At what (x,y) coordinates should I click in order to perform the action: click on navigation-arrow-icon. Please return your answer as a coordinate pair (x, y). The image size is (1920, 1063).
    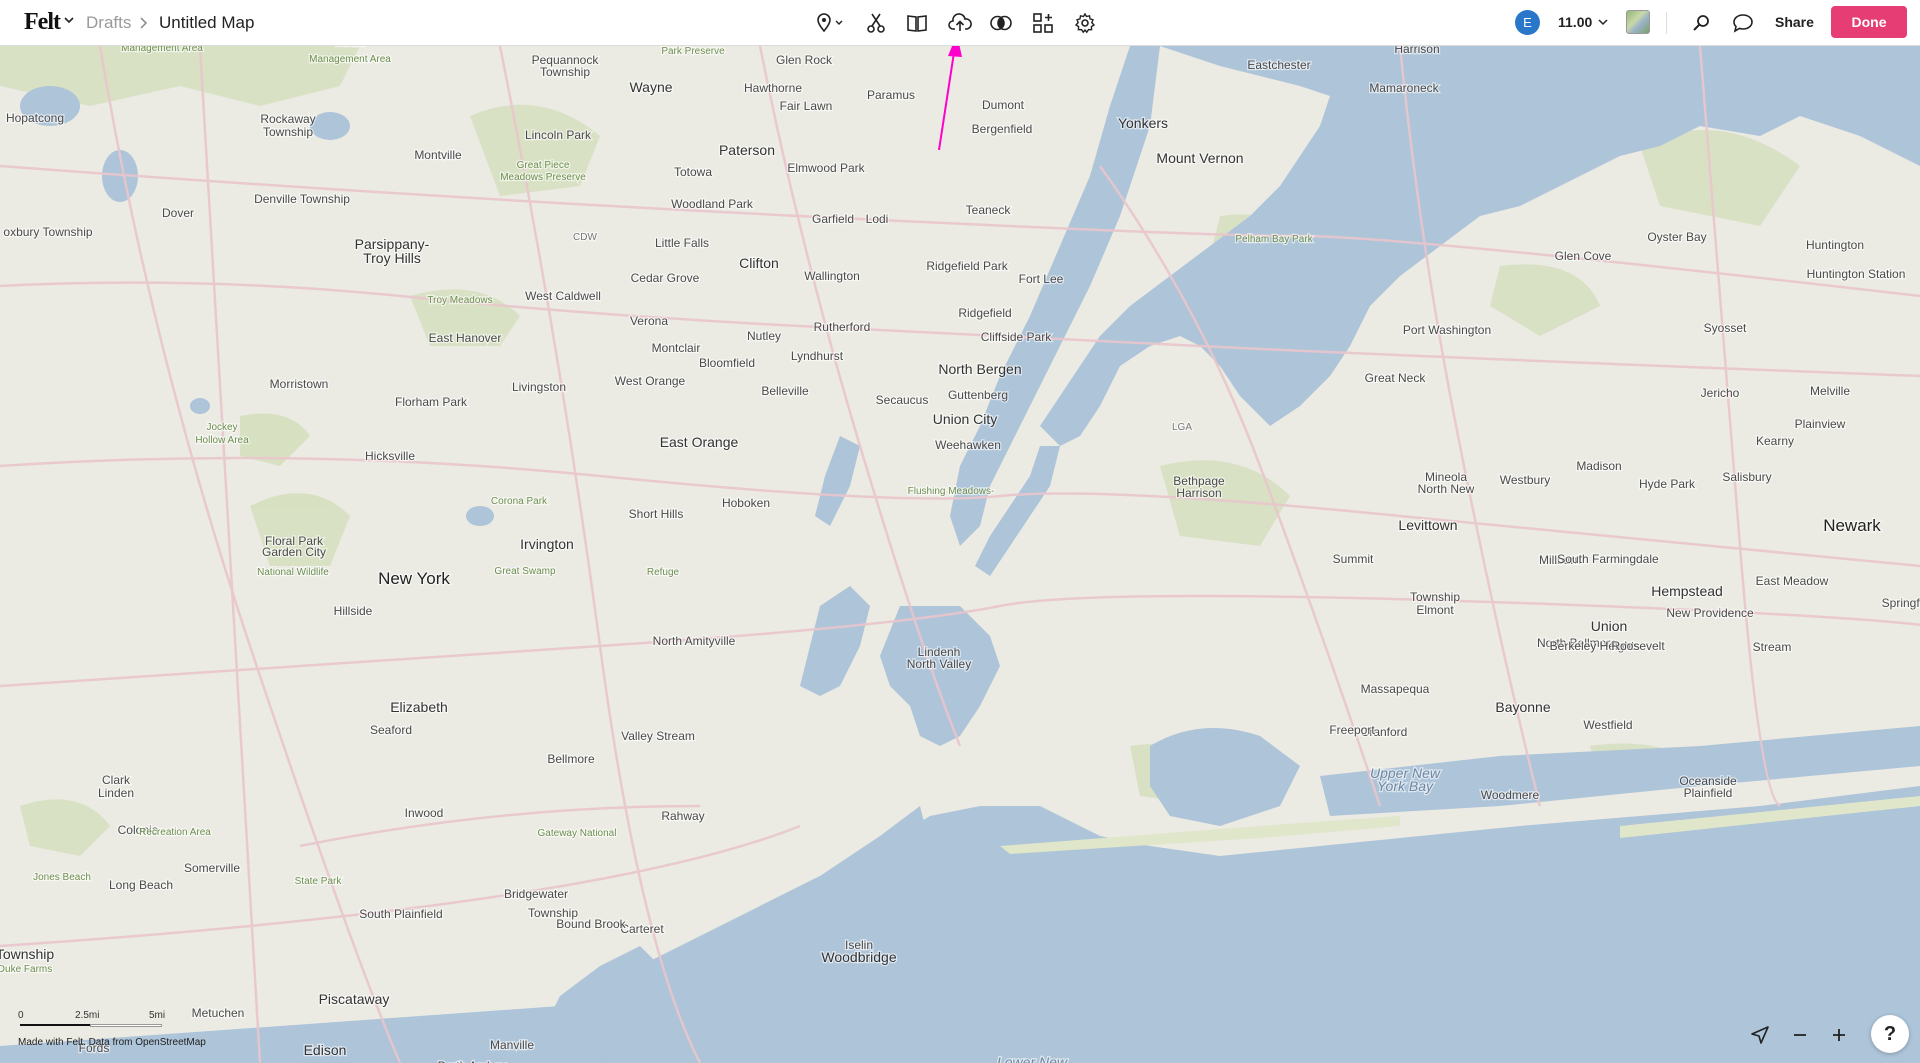
    Looking at the image, I should click on (1760, 1035).